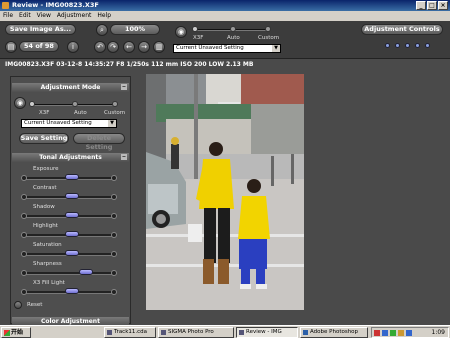 Image resolution: width=450 pixels, height=338 pixels. What do you see at coordinates (7, 333) in the screenshot?
I see `windows-logo-icon` at bounding box center [7, 333].